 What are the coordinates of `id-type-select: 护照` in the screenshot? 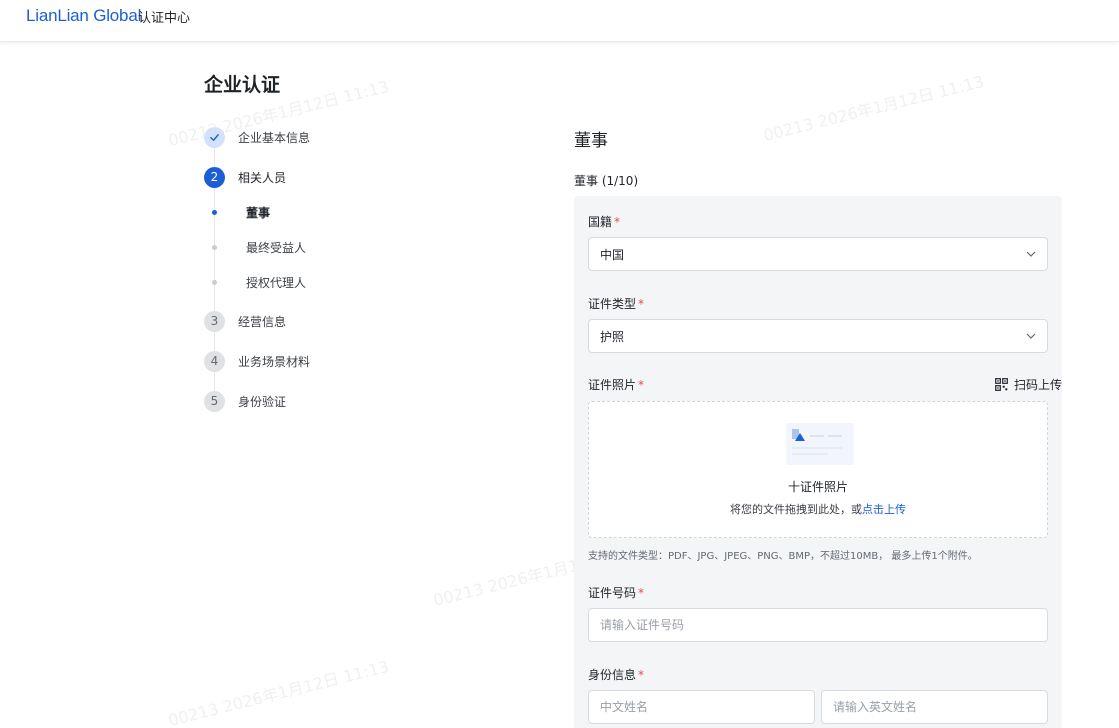 It's located at (818, 336).